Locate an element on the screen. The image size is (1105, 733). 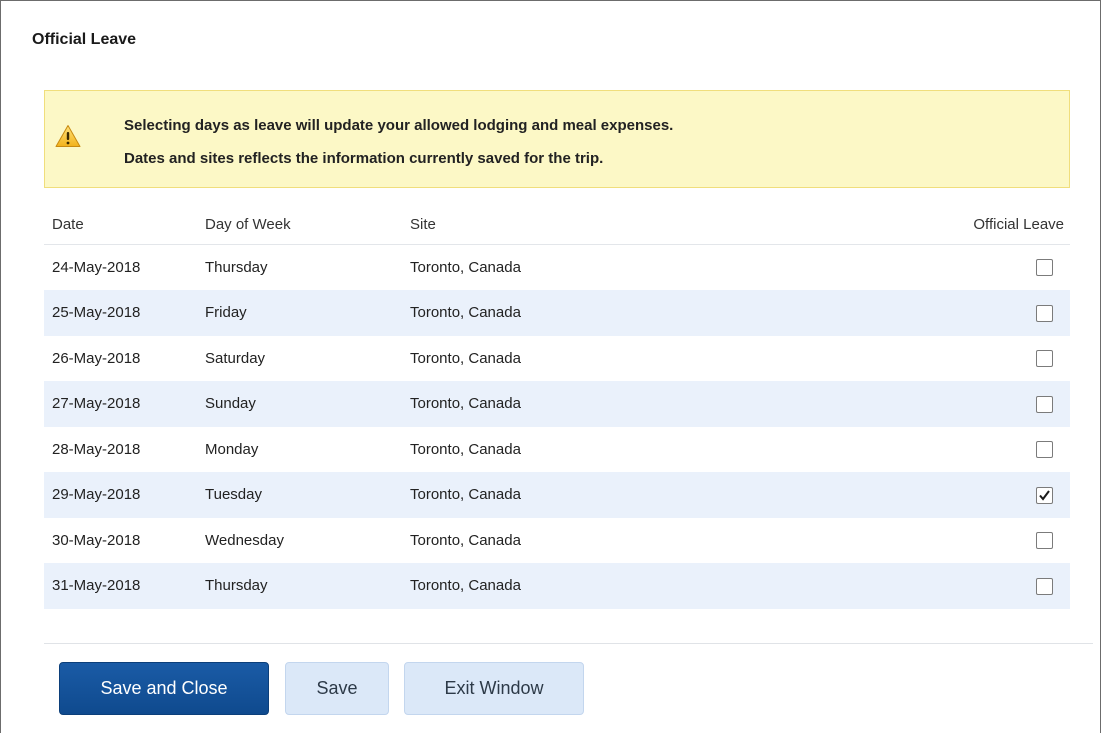
row-day-of-week: Monday is located at coordinates (232, 449).